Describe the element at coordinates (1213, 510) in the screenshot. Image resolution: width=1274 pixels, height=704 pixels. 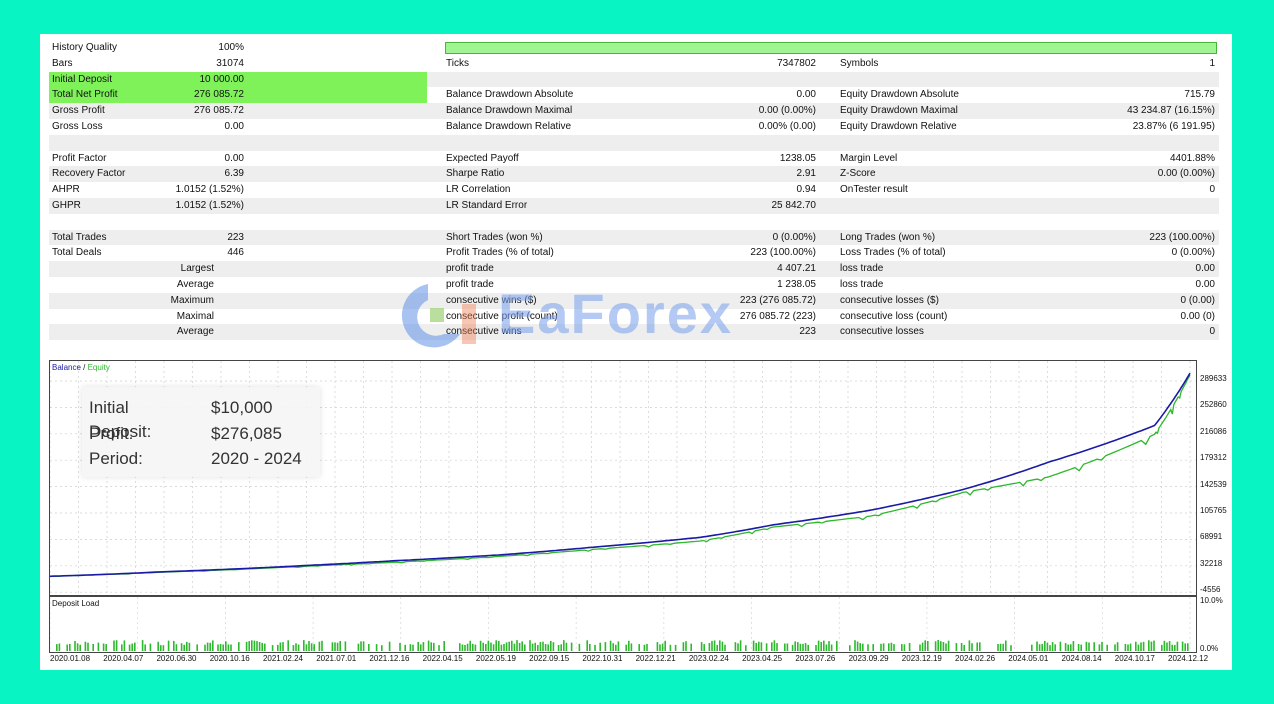
I see `y-tick-label: 105765` at that location.